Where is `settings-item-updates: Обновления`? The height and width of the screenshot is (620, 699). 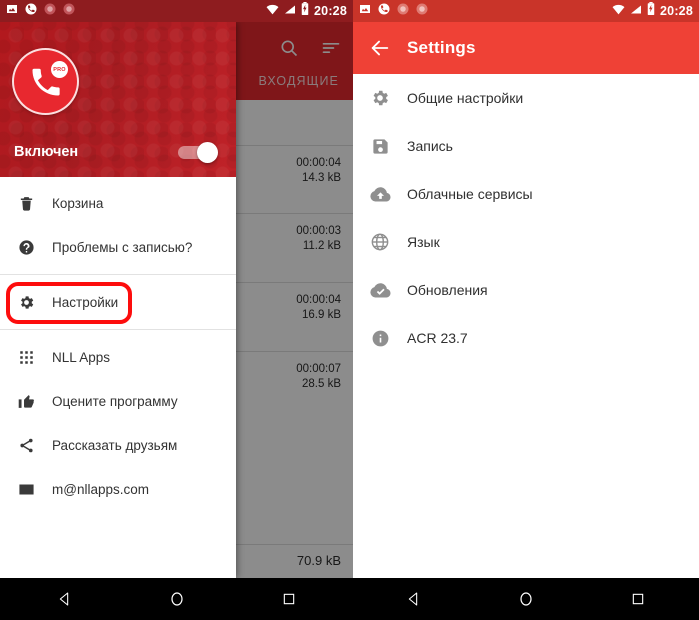 settings-item-updates: Обновления is located at coordinates (526, 290).